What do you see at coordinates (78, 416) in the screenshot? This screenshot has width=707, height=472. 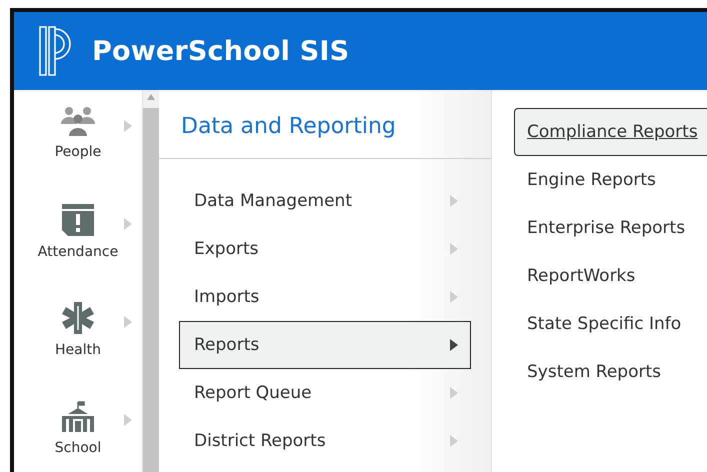 I see `school-building-icon` at bounding box center [78, 416].